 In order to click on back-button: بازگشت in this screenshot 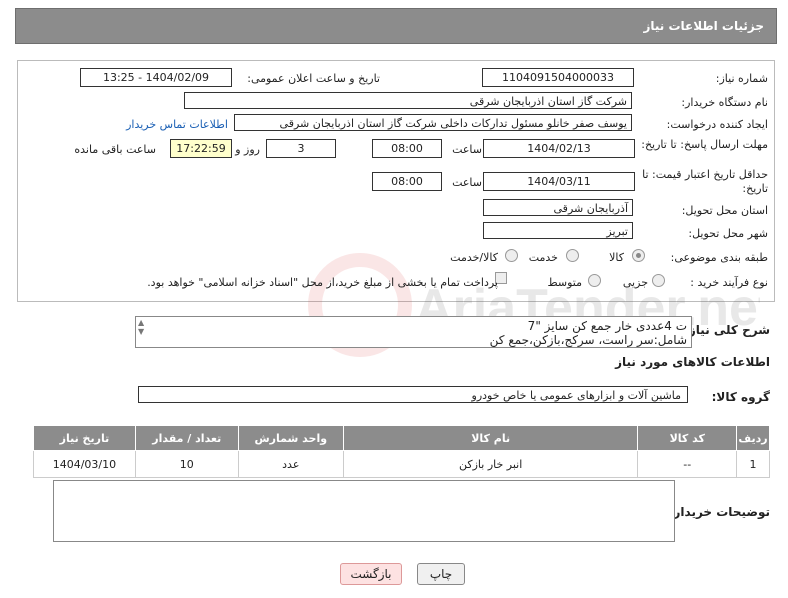, I will do `click(371, 574)`.